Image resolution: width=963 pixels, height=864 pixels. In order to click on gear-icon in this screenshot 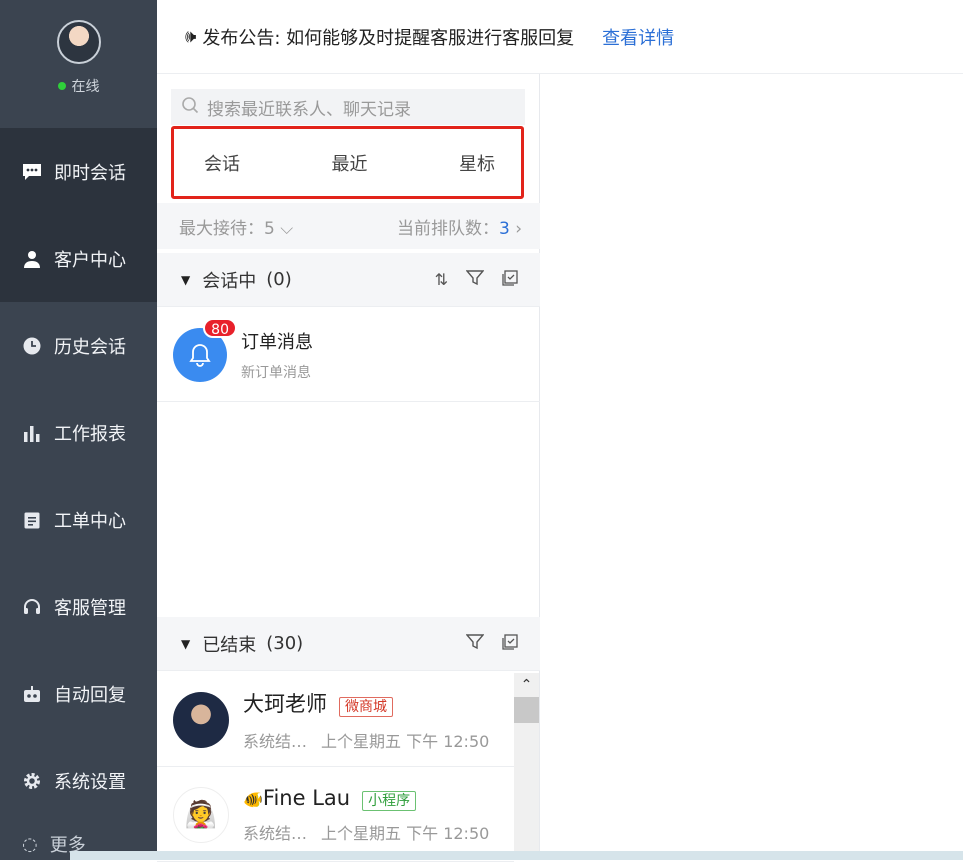, I will do `click(32, 781)`.